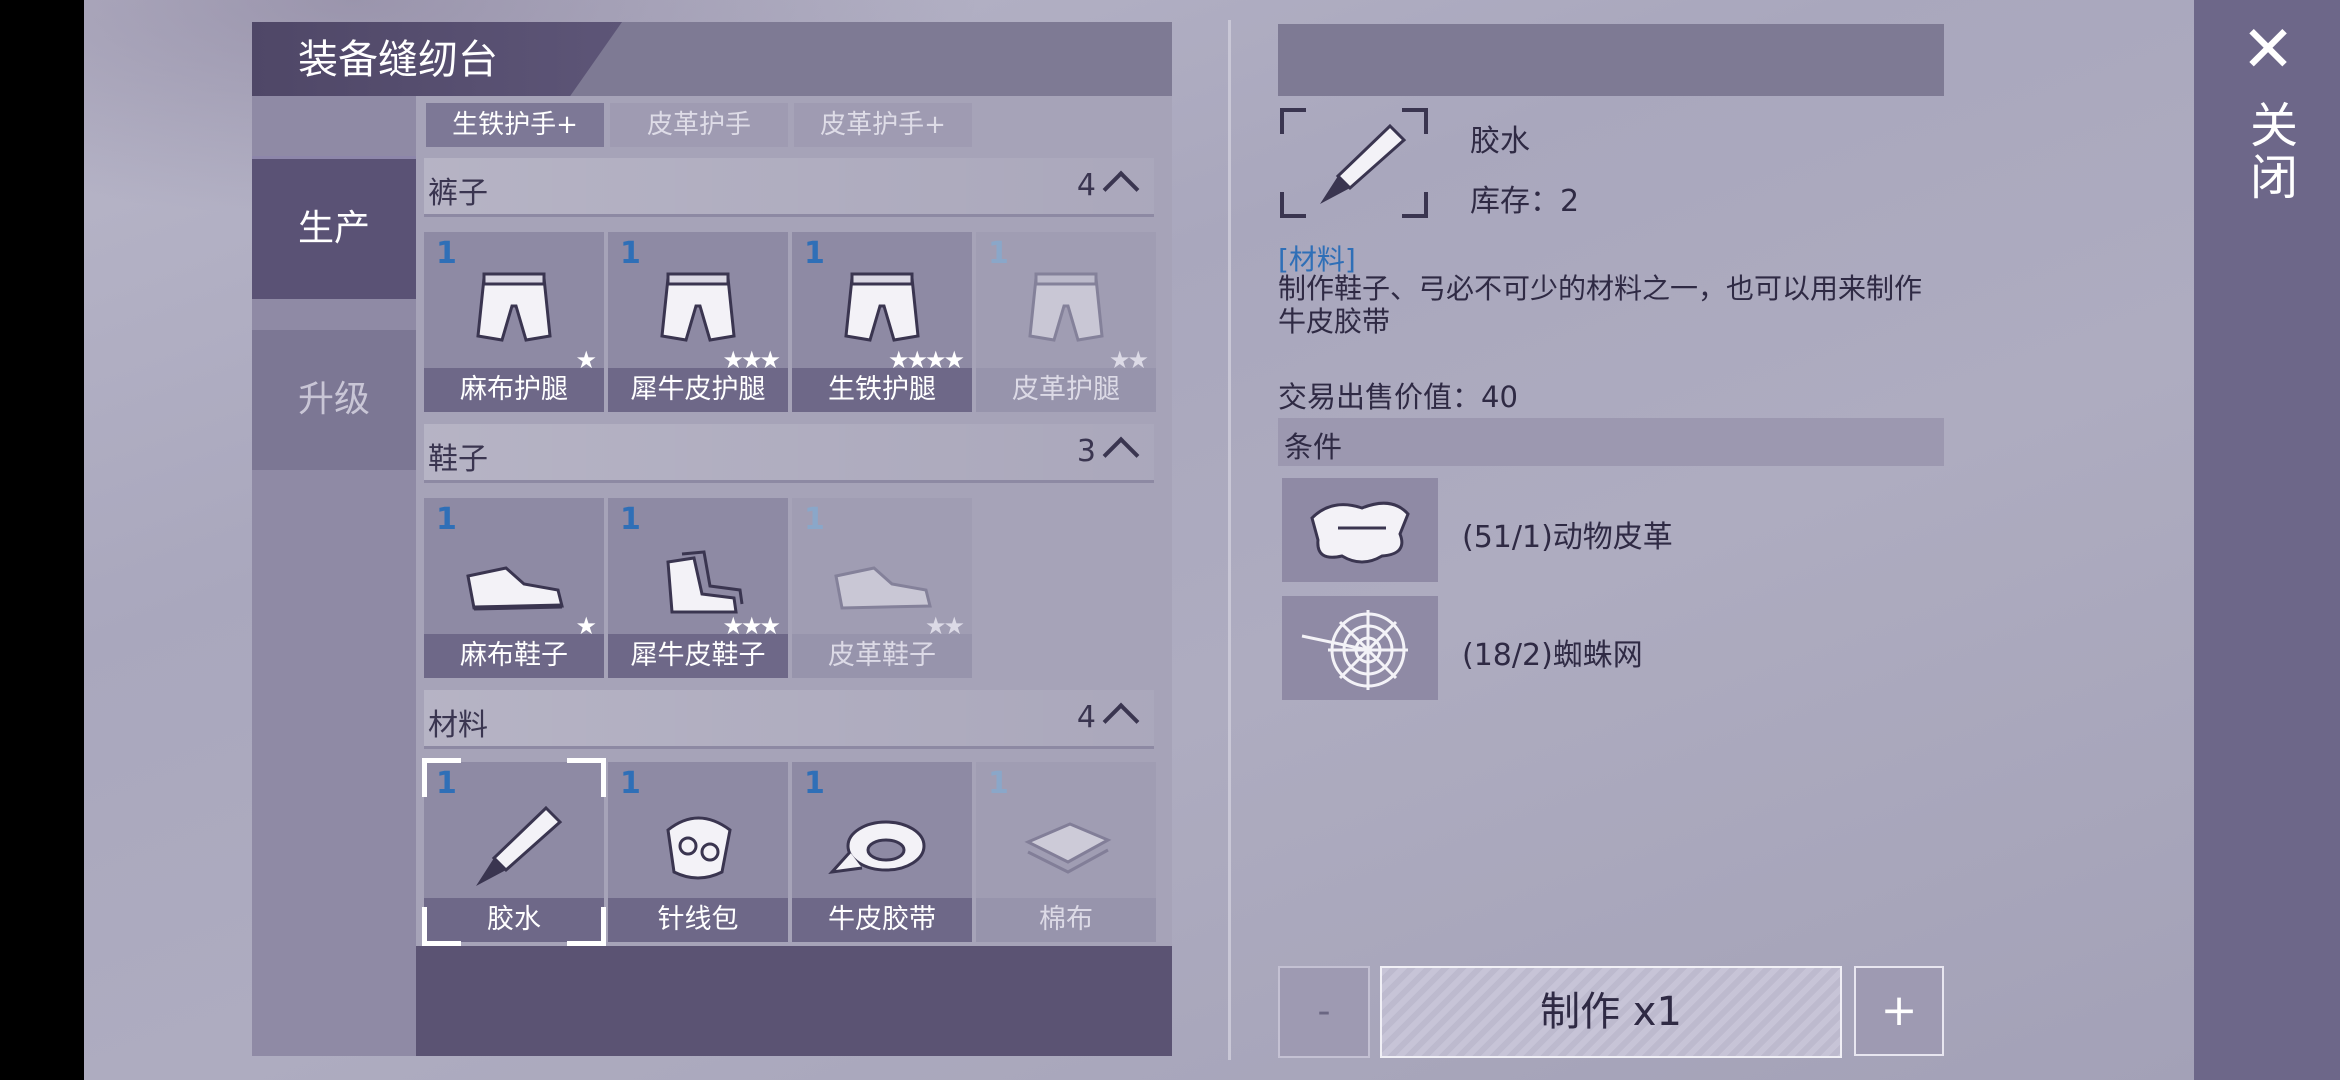 Image resolution: width=2340 pixels, height=1080 pixels. What do you see at coordinates (2268, 50) in the screenshot?
I see `close-icon: ✕` at bounding box center [2268, 50].